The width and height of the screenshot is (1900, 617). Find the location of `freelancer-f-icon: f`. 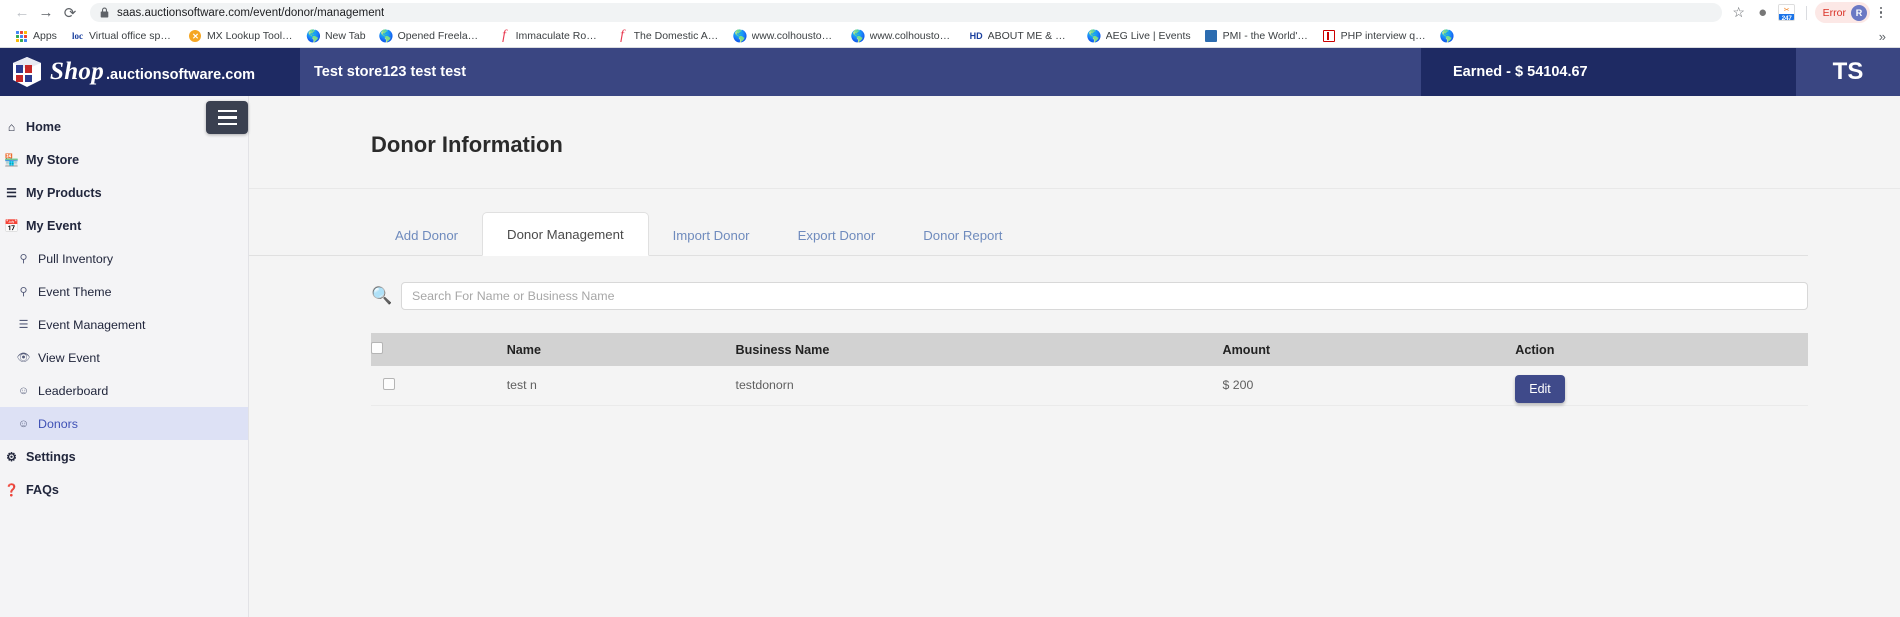

freelancer-f-icon: f is located at coordinates (622, 35).